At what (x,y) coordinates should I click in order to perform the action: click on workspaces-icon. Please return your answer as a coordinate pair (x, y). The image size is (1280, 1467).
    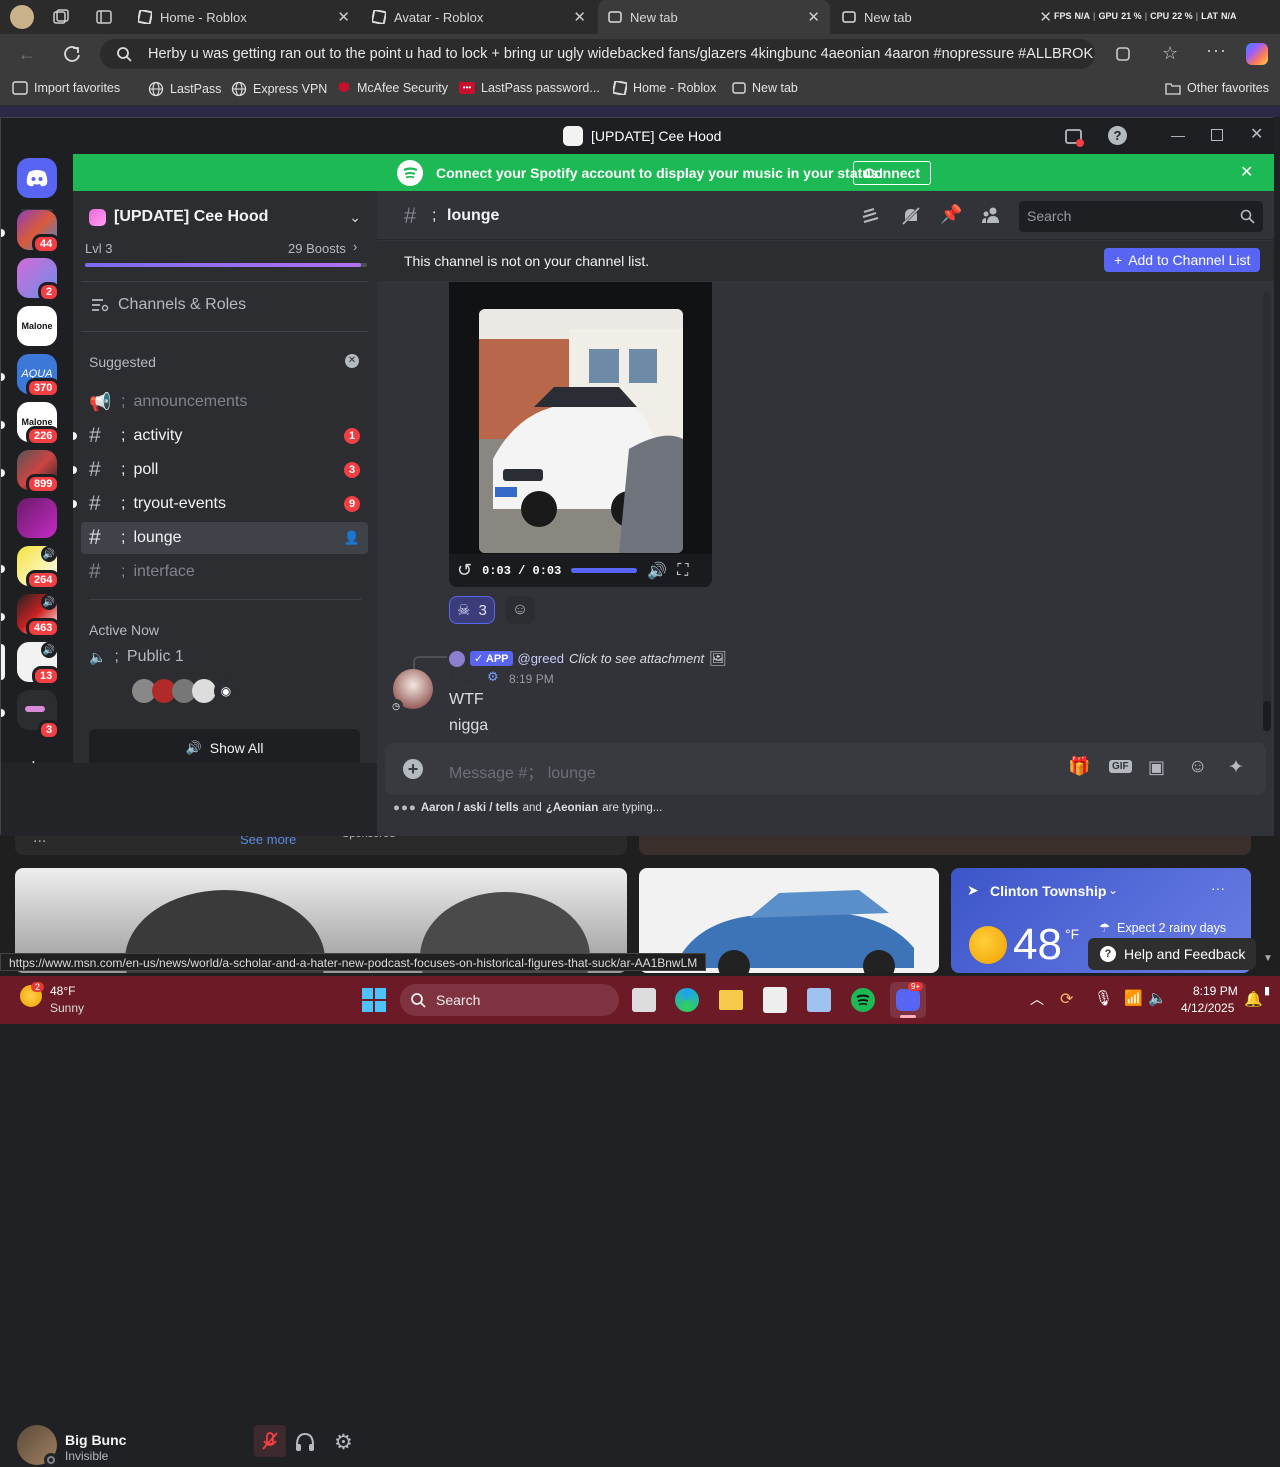
    Looking at the image, I should click on (61, 17).